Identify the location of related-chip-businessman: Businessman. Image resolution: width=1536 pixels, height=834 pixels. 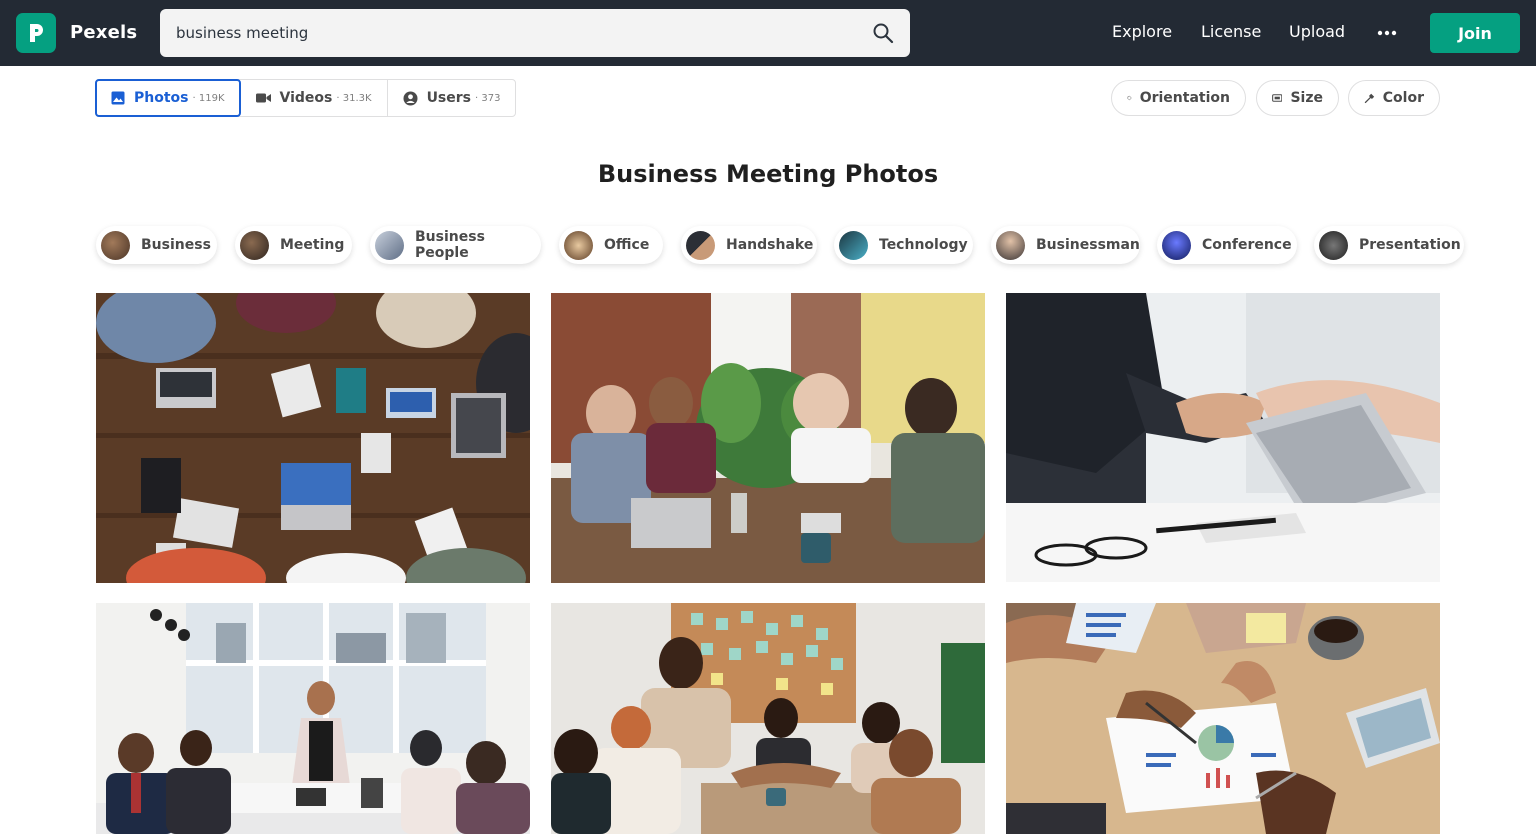
(1065, 245).